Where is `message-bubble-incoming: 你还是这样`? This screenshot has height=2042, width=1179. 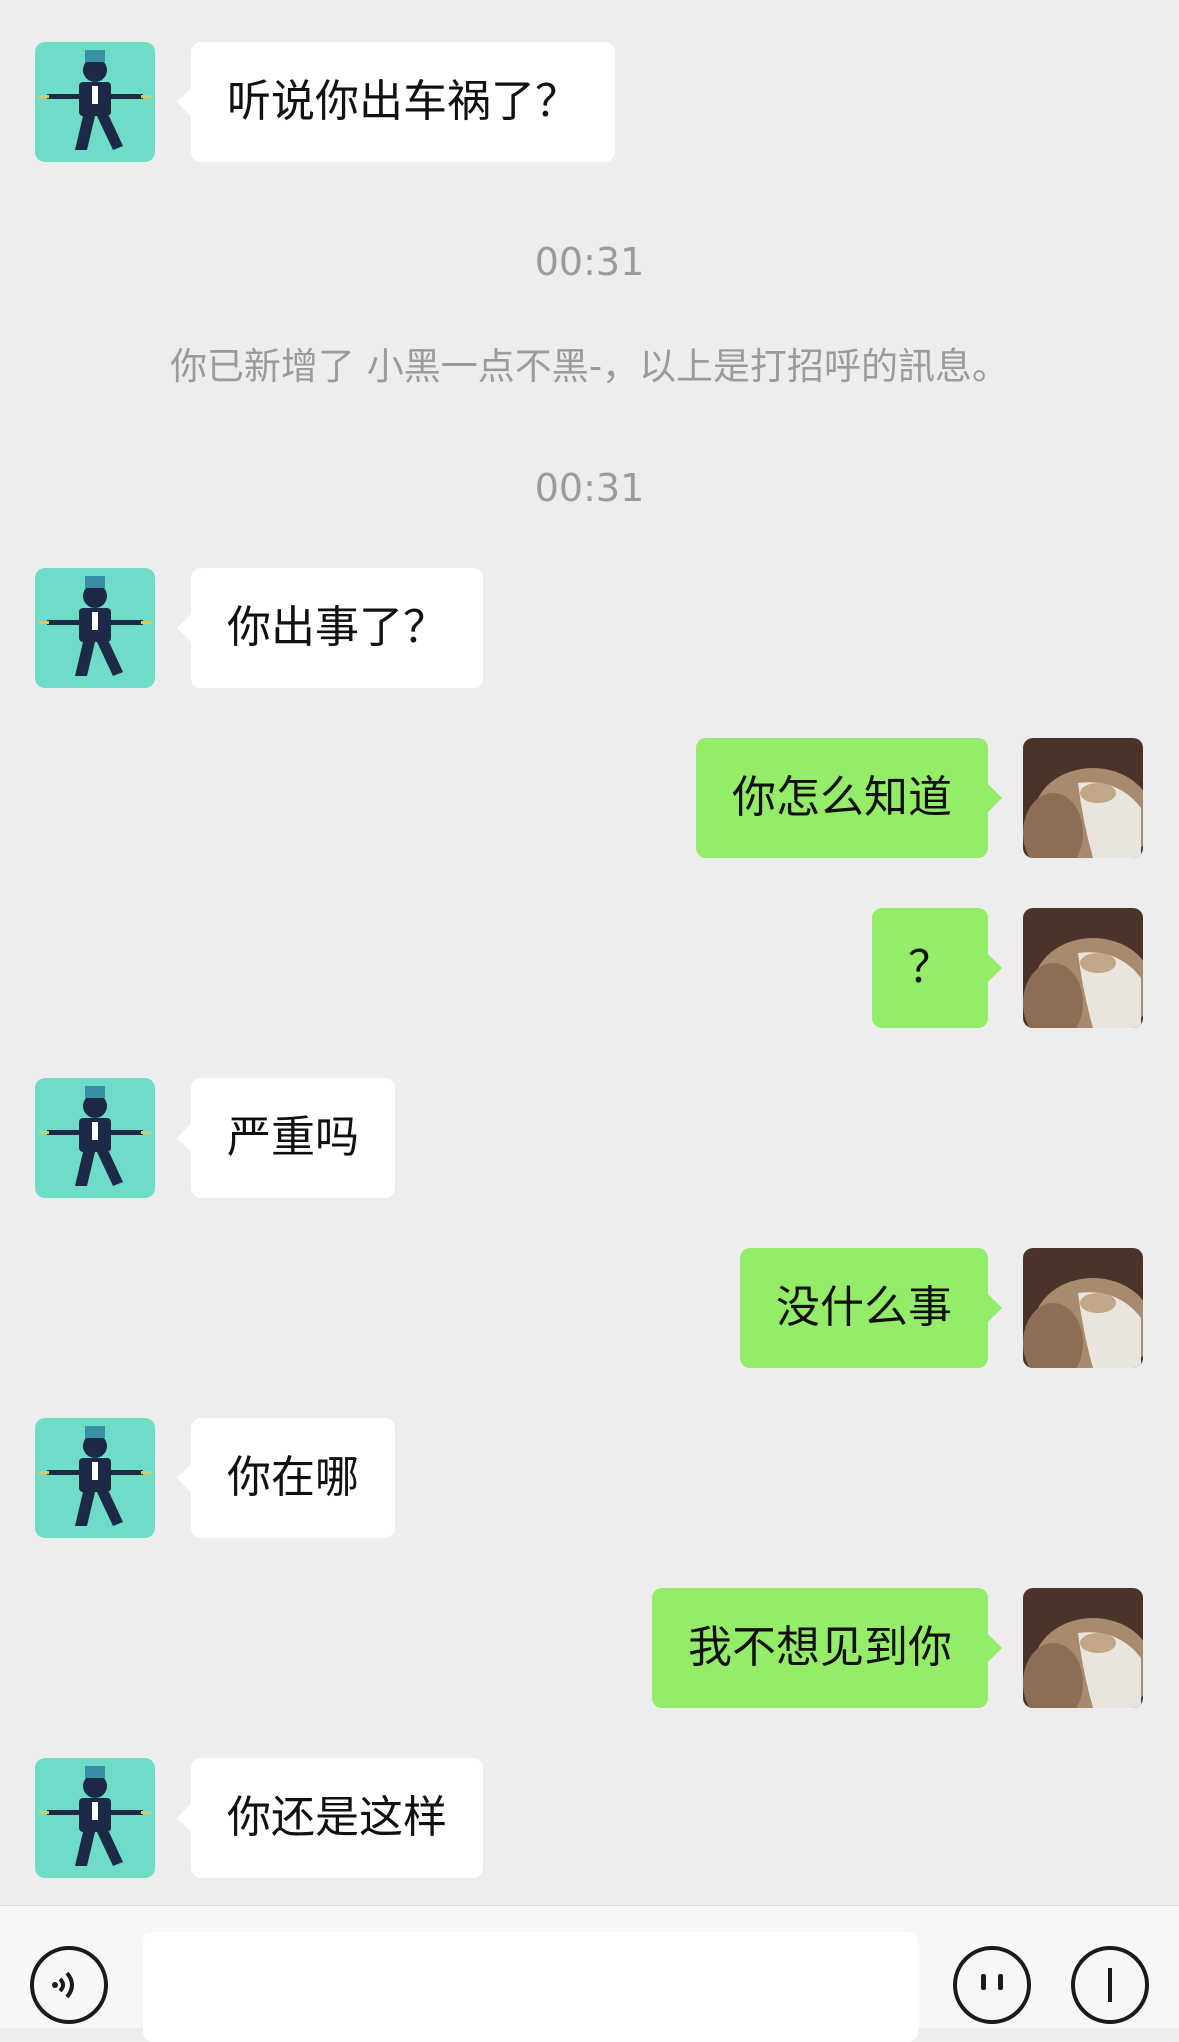 message-bubble-incoming: 你还是这样 is located at coordinates (330, 1818).